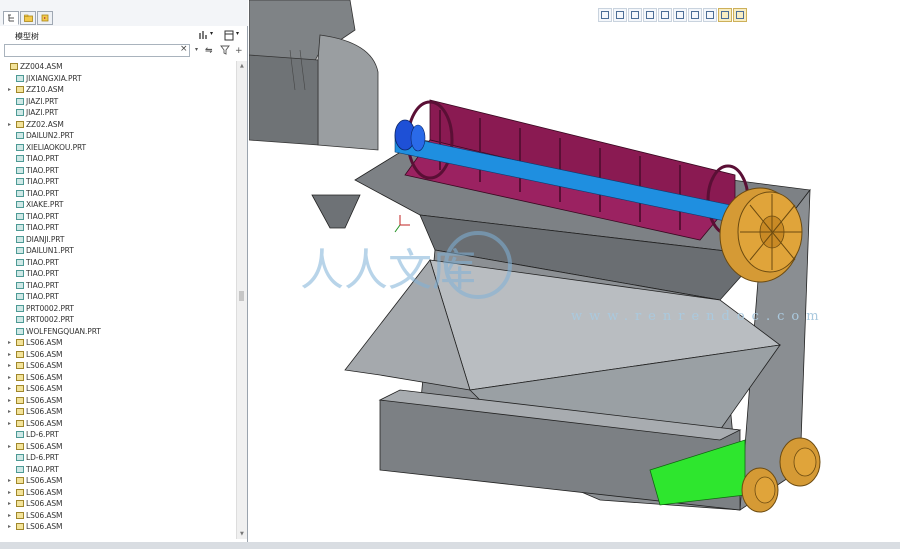 Image resolution: width=900 pixels, height=549 pixels. Describe the element at coordinates (209, 51) in the screenshot. I see `search-find-icon: ⇋` at that location.